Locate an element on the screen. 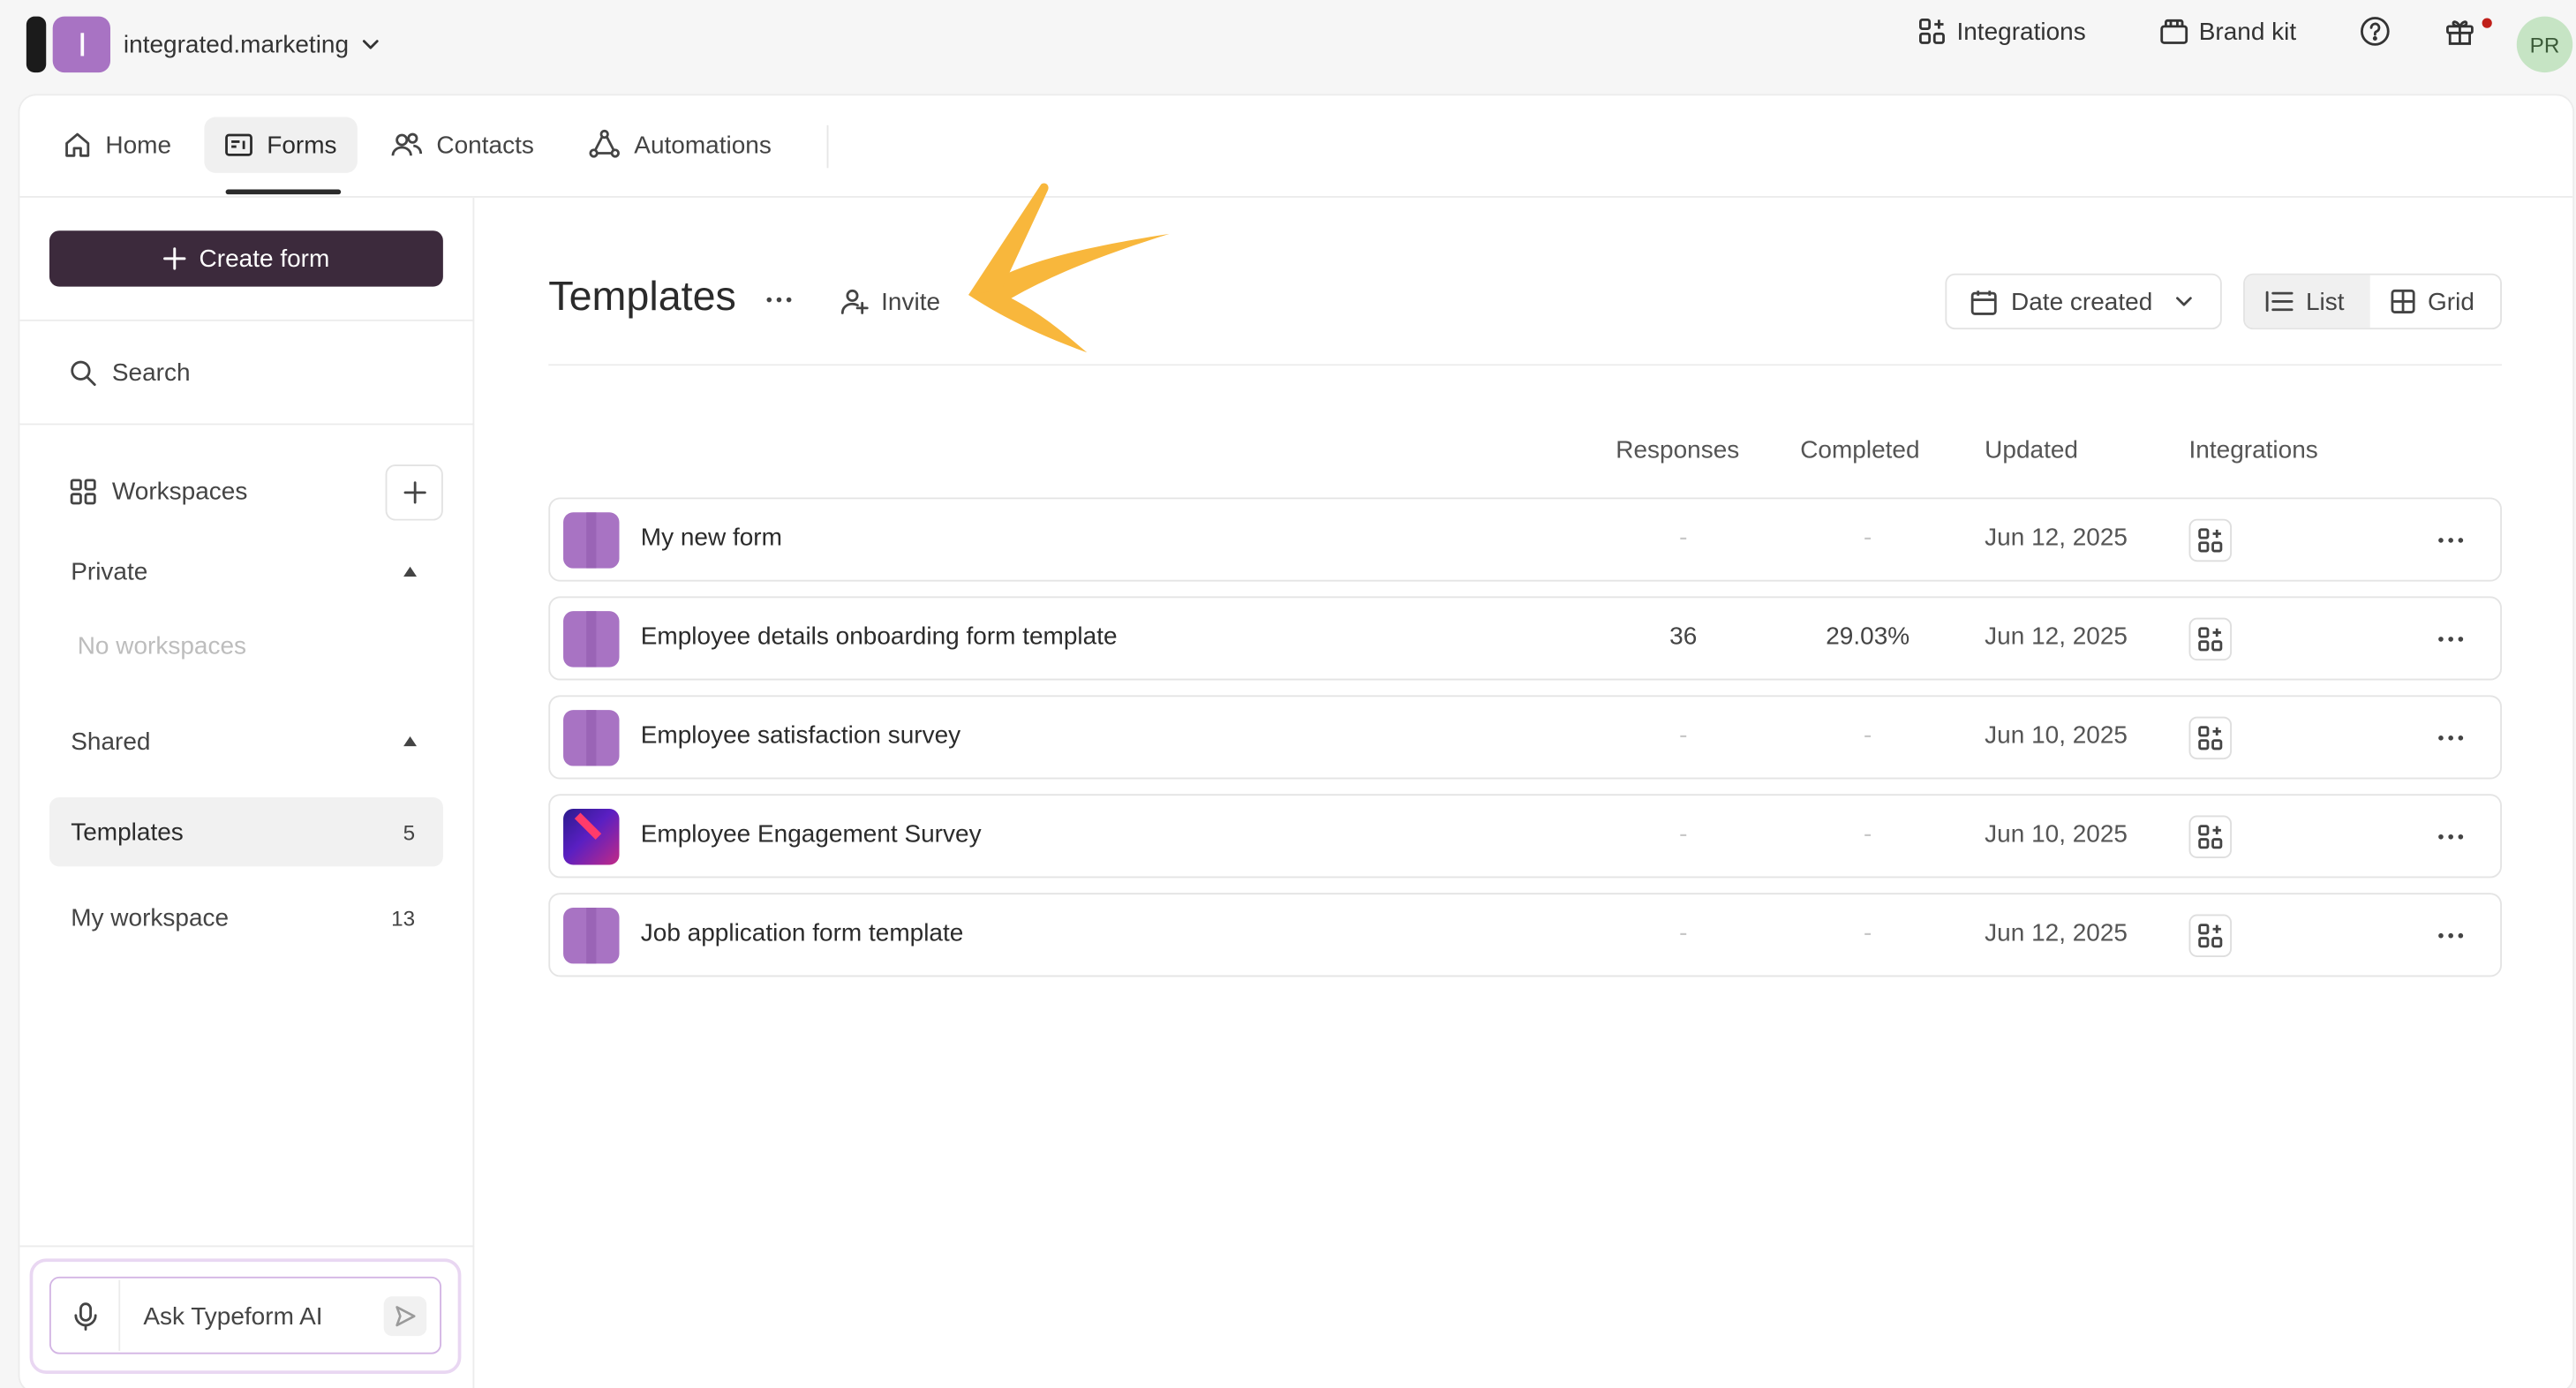 This screenshot has height=1388, width=2576. tab-contacts: Contacts is located at coordinates (462, 144).